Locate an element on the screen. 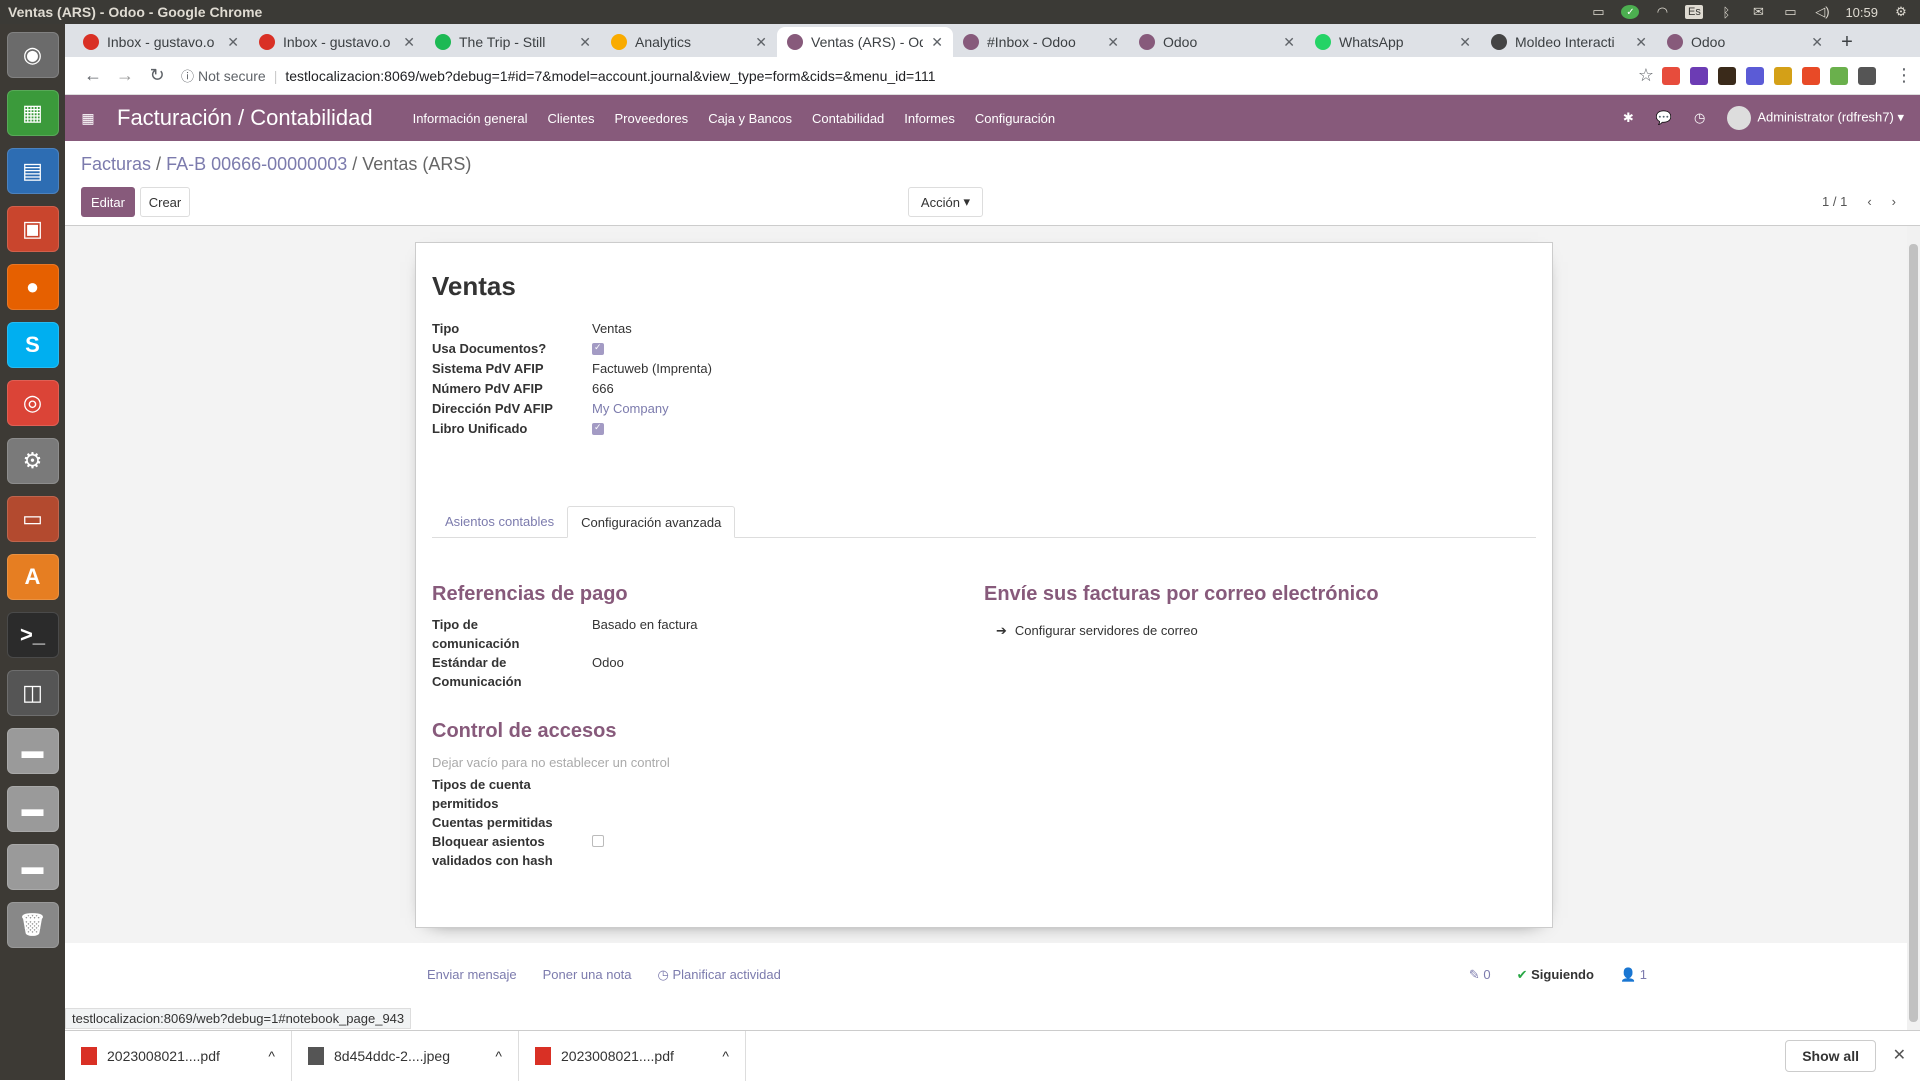 Image resolution: width=1920 pixels, height=1081 pixels. mail-icon: ✉ is located at coordinates (1758, 11).